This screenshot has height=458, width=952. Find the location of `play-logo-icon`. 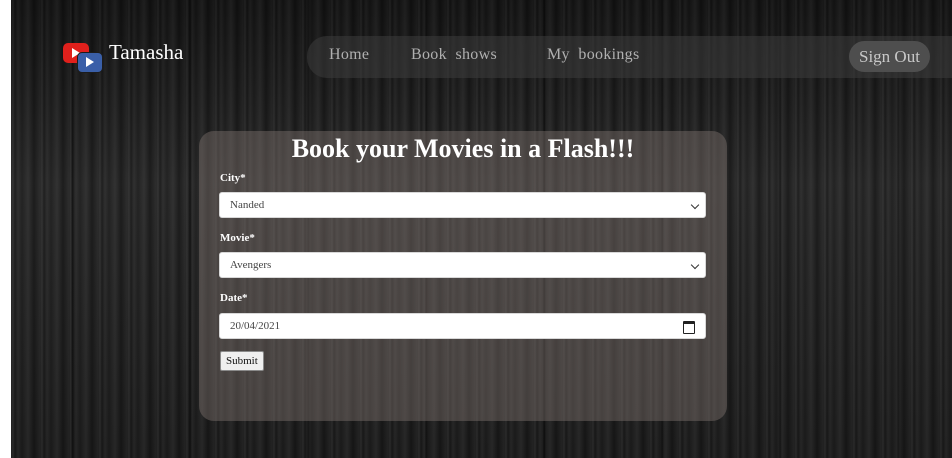

play-logo-icon is located at coordinates (83, 56).